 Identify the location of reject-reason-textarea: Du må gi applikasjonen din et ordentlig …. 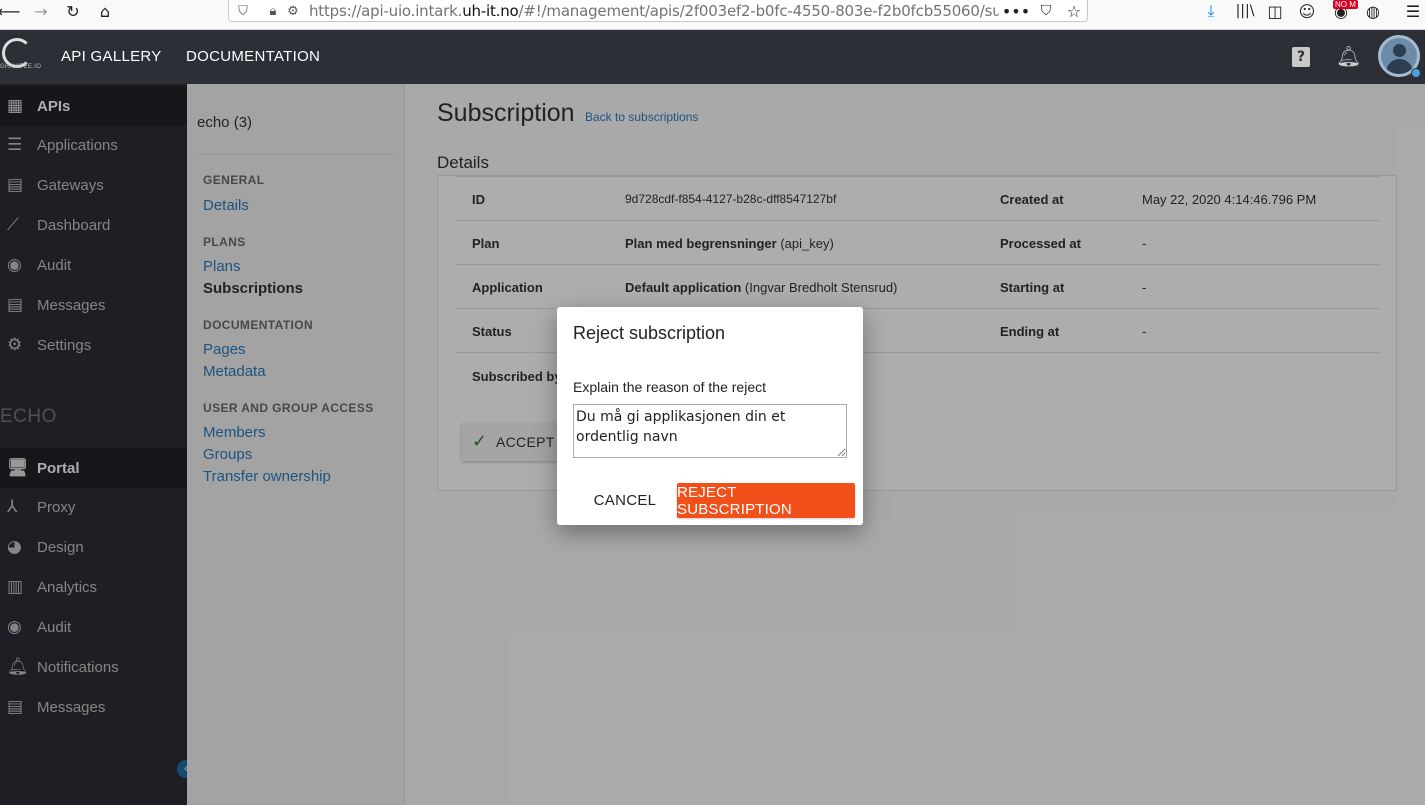
(710, 431).